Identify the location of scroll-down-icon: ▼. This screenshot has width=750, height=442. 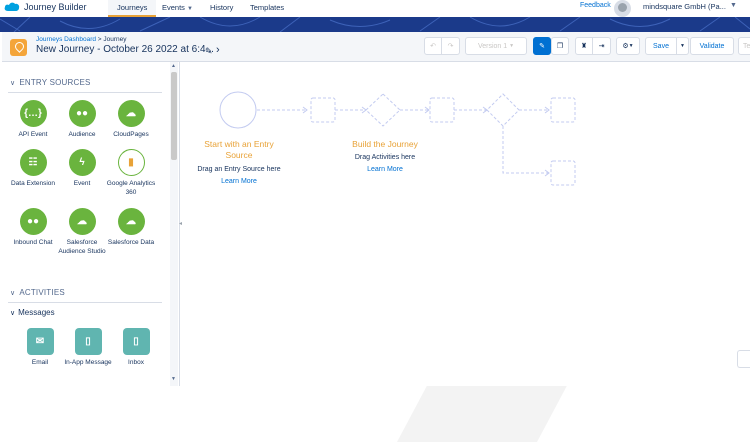
(173, 379).